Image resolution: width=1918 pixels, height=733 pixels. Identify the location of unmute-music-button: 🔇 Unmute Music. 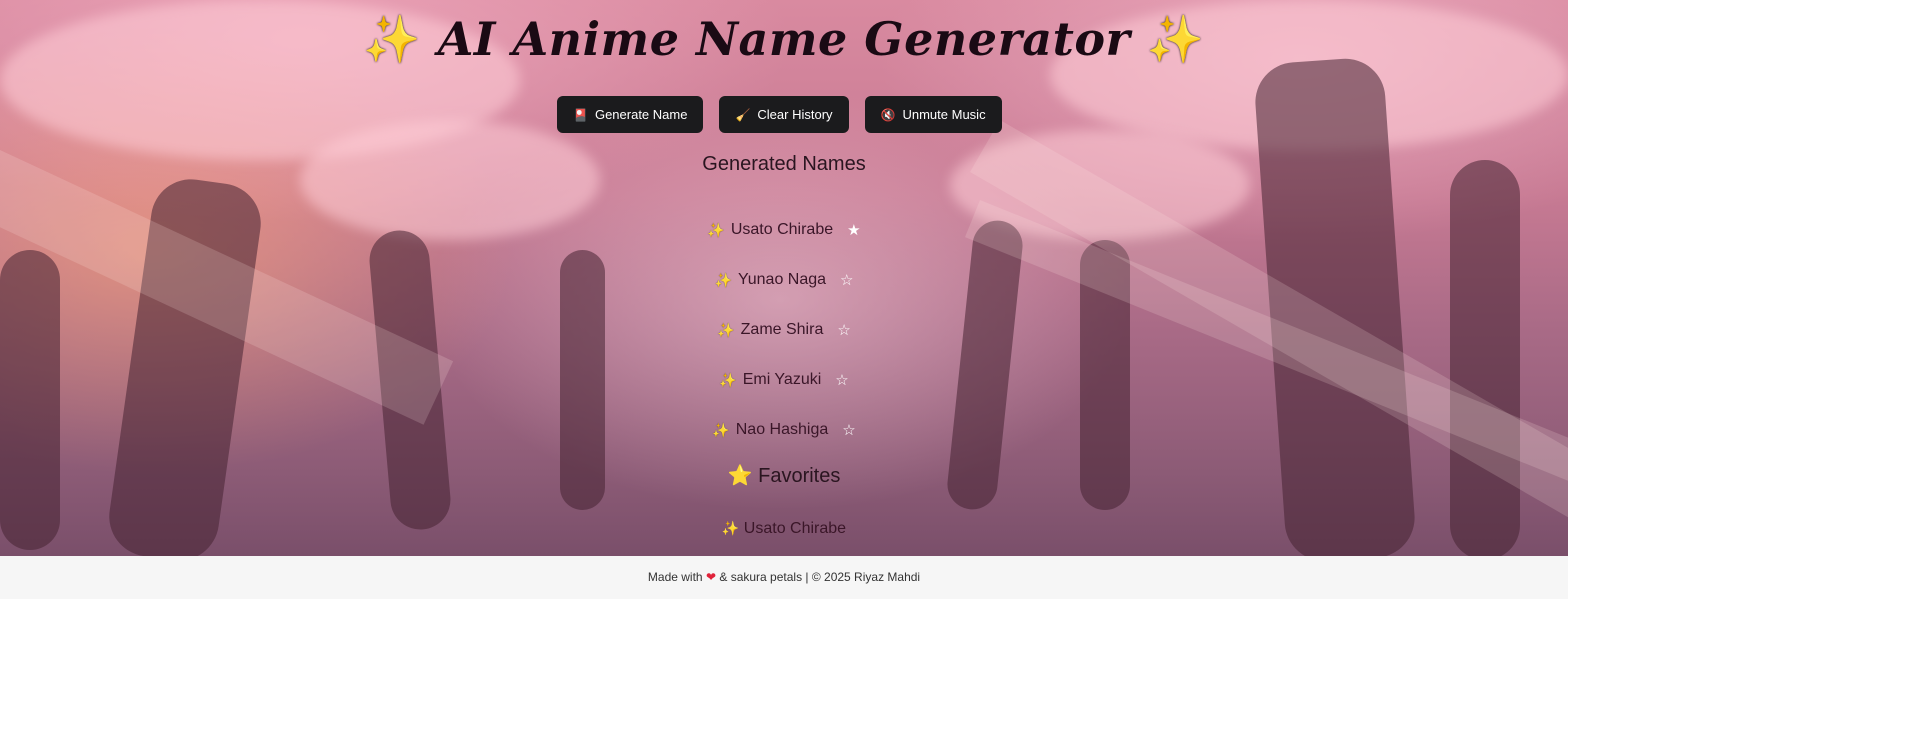
(933, 114).